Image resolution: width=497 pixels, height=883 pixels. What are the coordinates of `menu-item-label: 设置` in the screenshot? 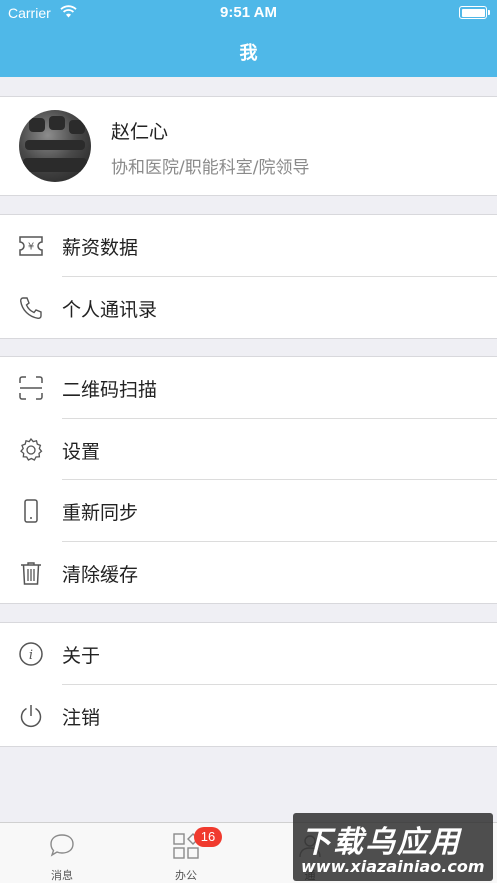 It's located at (81, 451).